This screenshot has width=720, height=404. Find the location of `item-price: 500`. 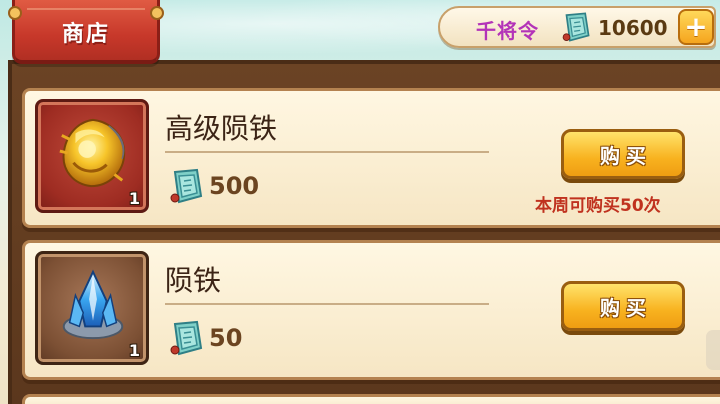

item-price: 500 is located at coordinates (234, 186).